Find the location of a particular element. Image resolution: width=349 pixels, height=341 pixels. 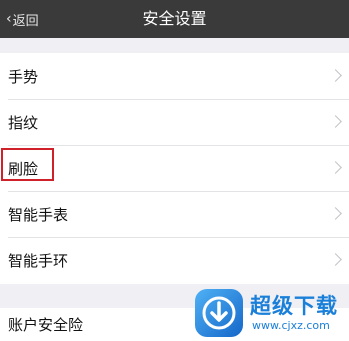

watermark-title: 超级下载 is located at coordinates (294, 306).